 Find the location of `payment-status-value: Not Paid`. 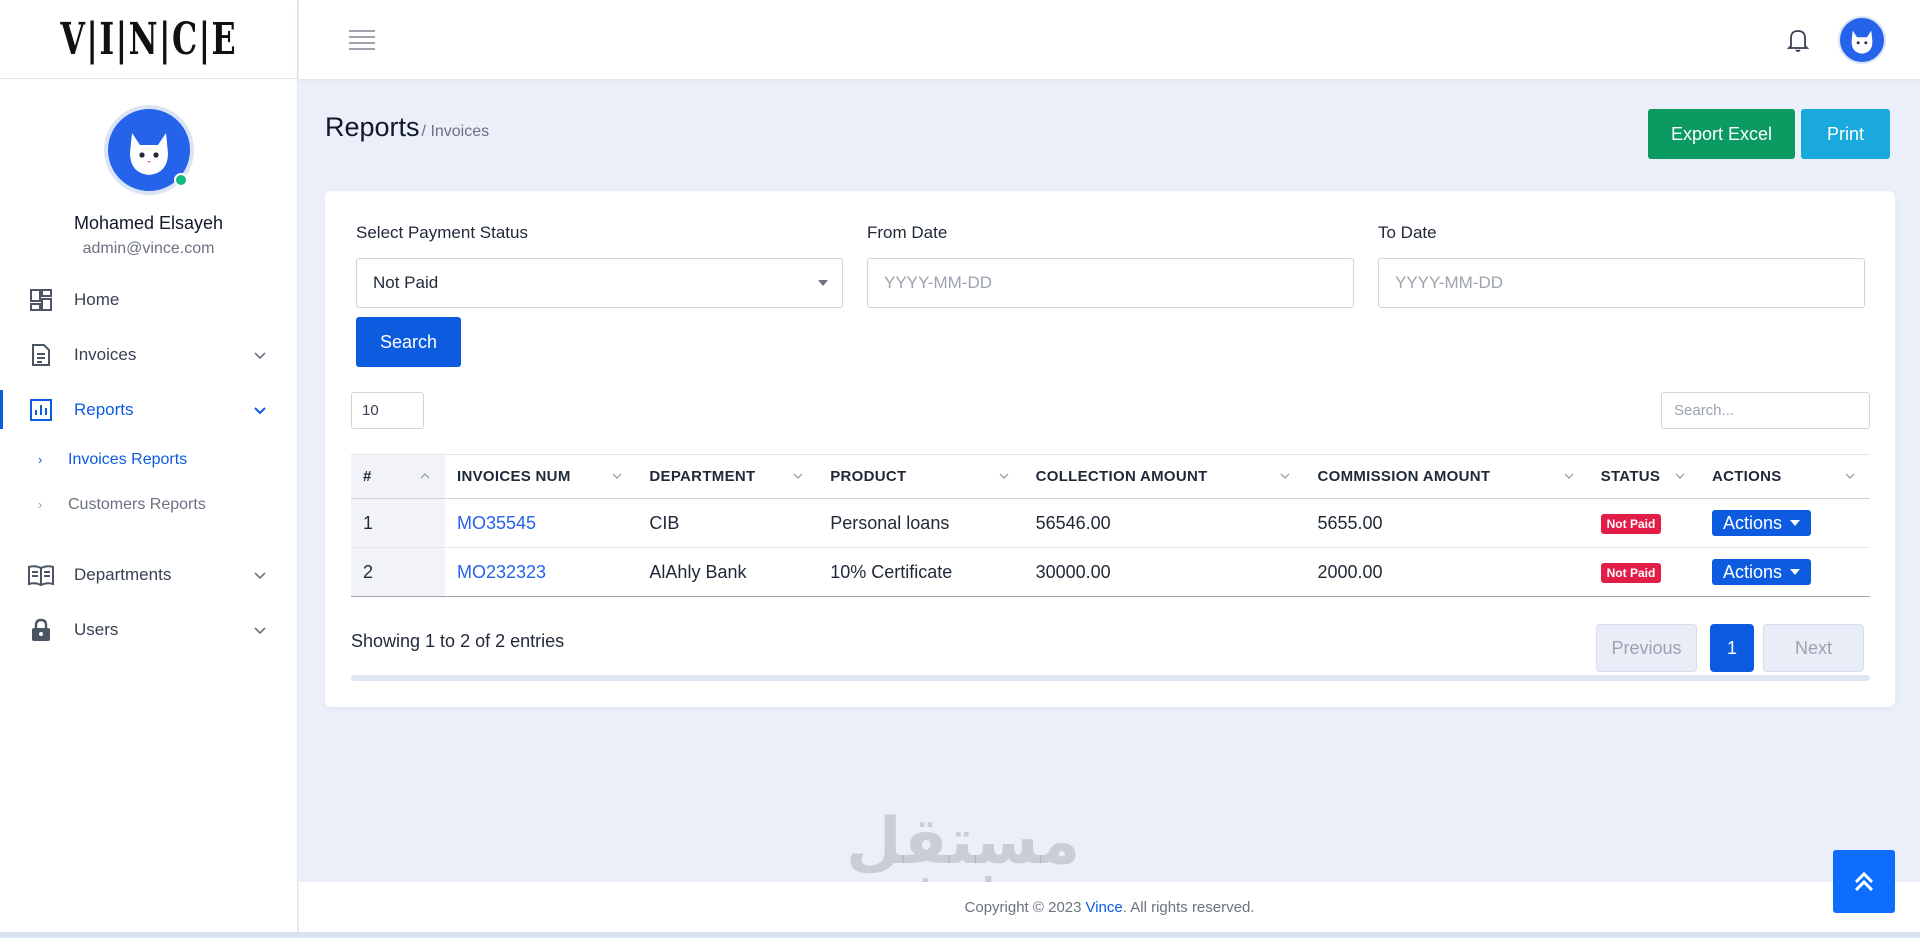

payment-status-value: Not Paid is located at coordinates (406, 282).